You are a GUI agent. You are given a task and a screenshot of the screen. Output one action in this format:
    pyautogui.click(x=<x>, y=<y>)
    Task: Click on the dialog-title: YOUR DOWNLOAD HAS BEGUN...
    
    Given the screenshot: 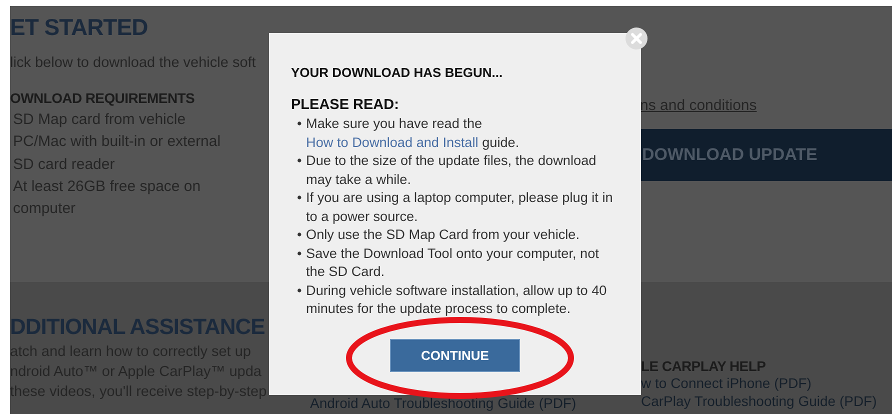 What is the action you would take?
    pyautogui.click(x=397, y=72)
    